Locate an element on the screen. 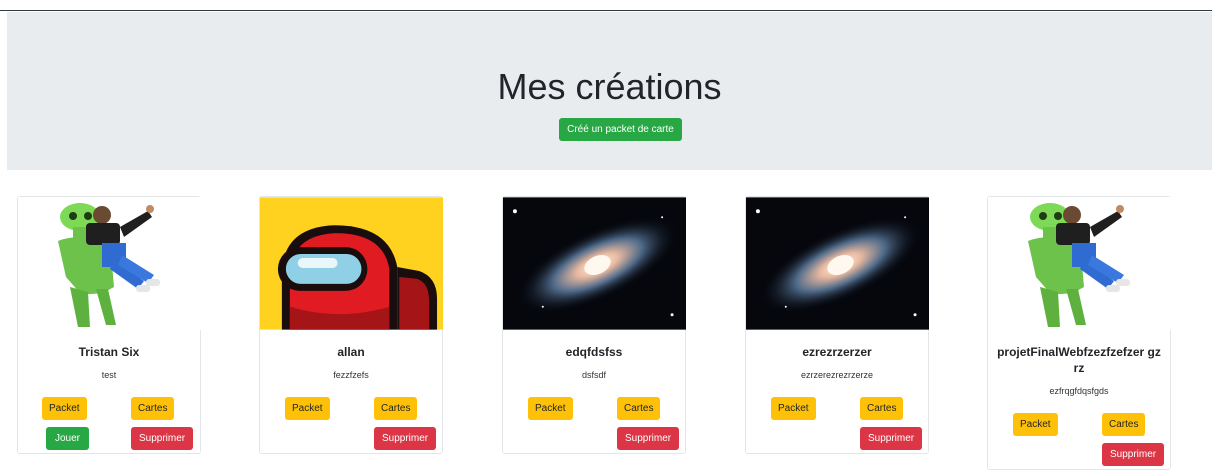  card-description: fezzfzefs is located at coordinates (351, 375).